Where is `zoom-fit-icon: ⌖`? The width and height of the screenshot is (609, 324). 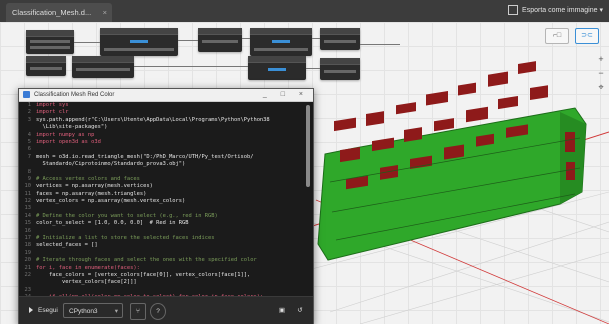 zoom-fit-icon: ⌖ is located at coordinates (601, 87).